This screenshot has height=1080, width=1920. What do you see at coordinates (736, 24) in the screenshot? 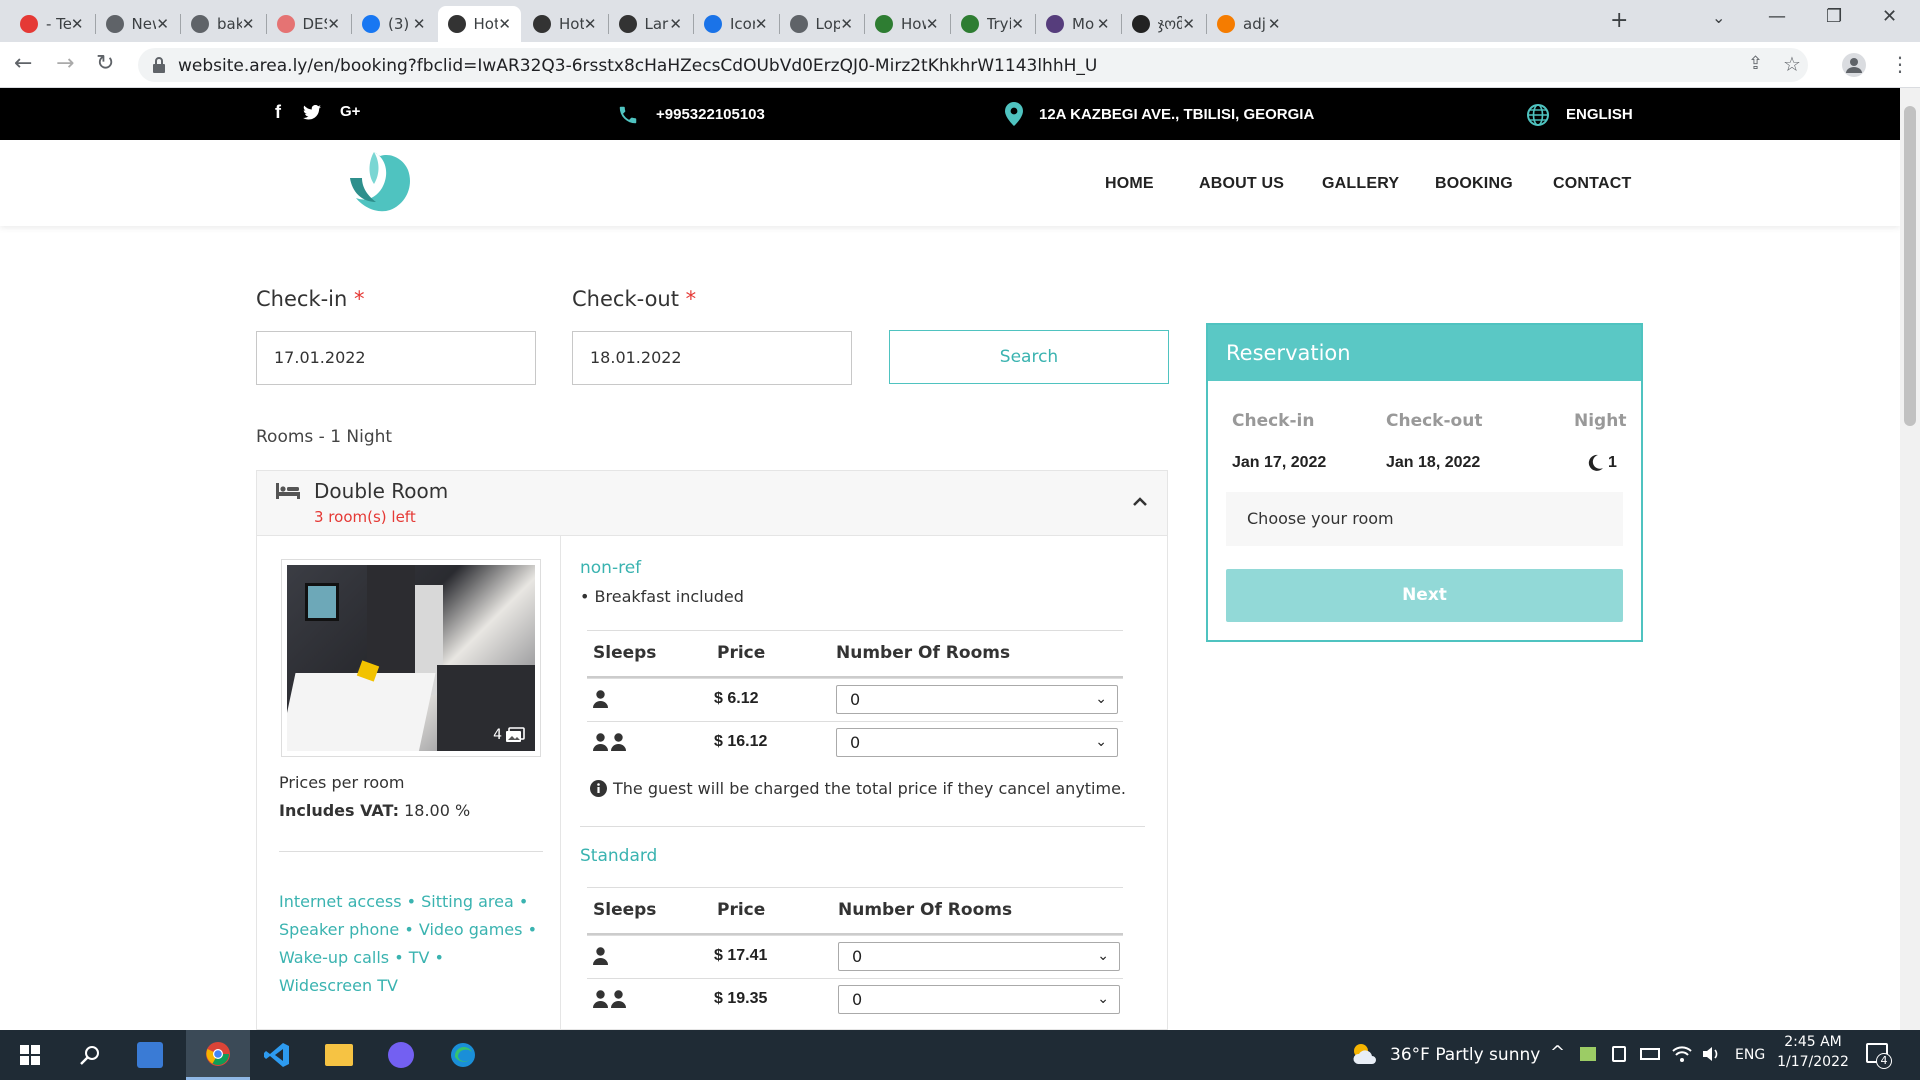
I see `browser-tab: Icor✕` at bounding box center [736, 24].